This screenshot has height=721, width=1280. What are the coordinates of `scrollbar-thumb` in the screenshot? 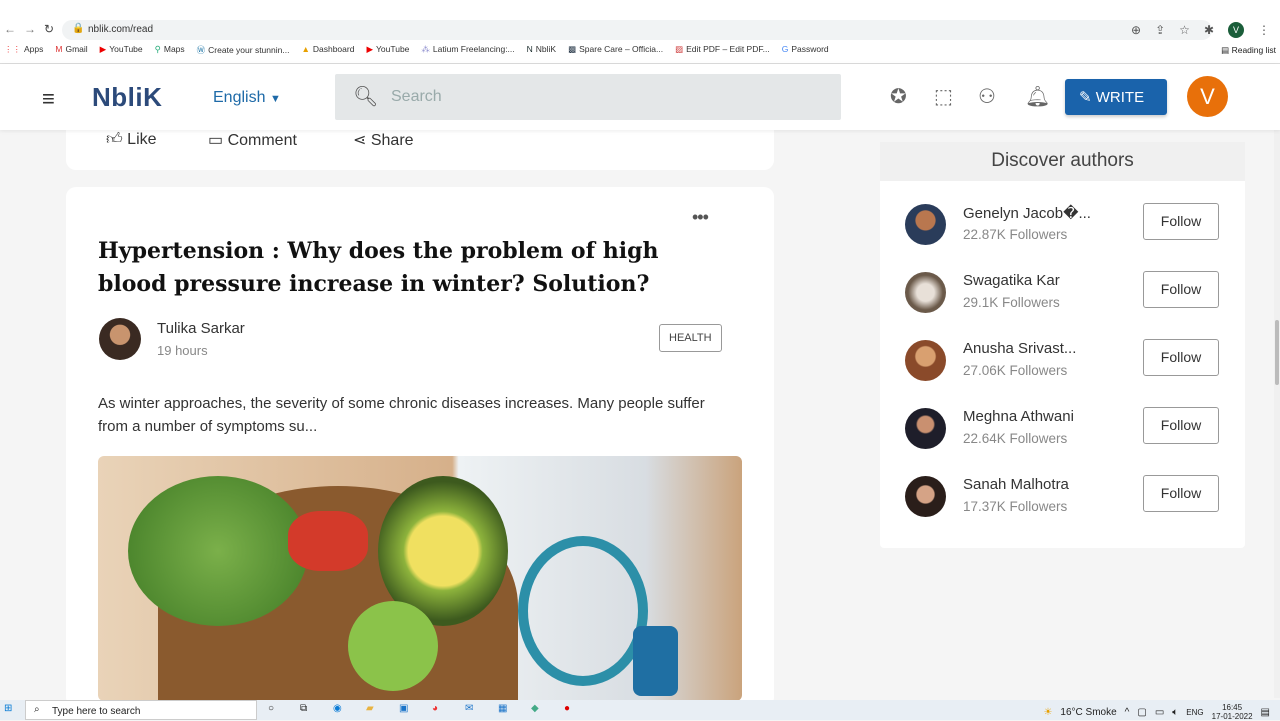 It's located at (1277, 352).